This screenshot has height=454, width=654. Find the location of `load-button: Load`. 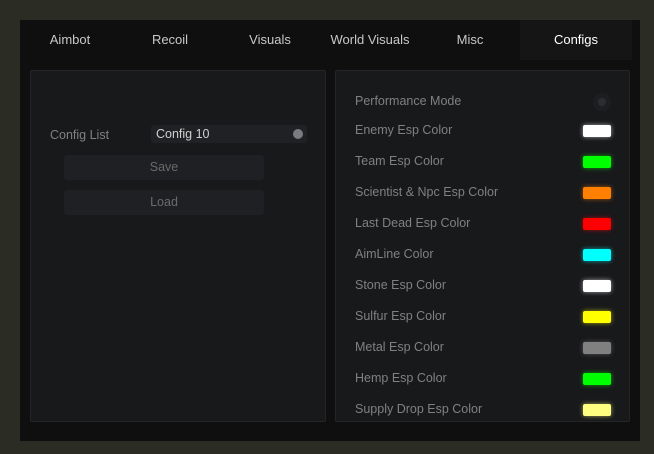

load-button: Load is located at coordinates (164, 202).